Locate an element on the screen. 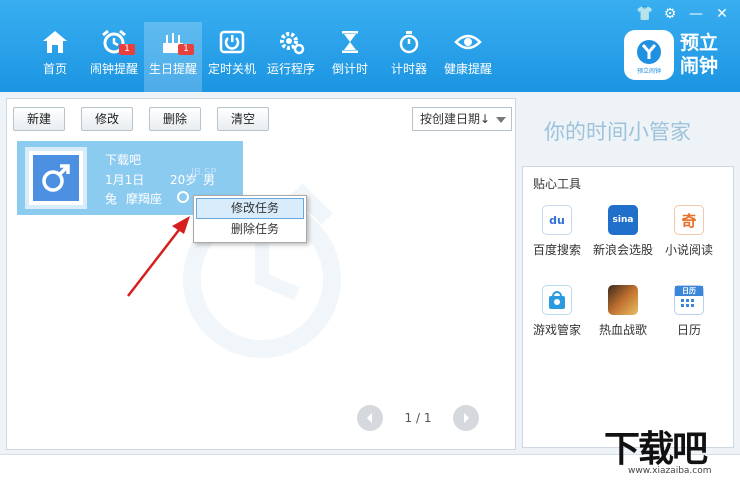 The width and height of the screenshot is (740, 480). tool-rexue-zhange: 热血战歌 is located at coordinates (623, 311).